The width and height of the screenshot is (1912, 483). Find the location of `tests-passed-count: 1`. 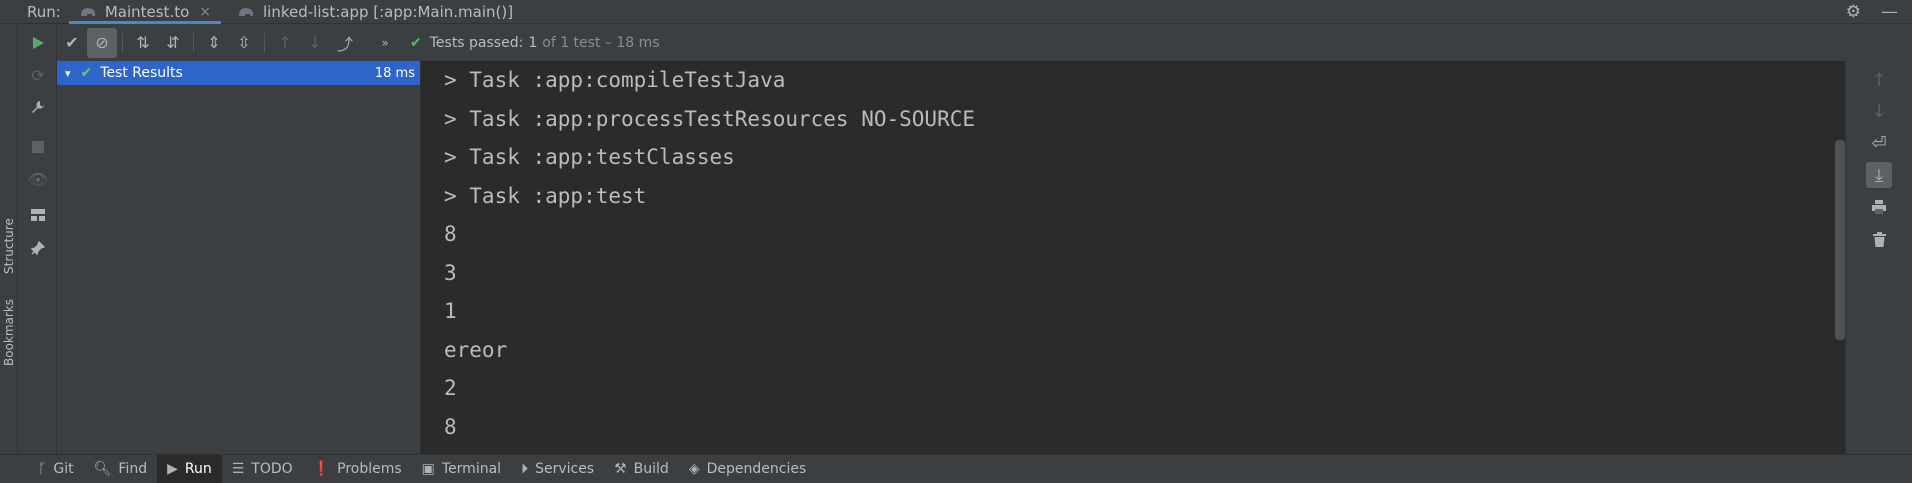

tests-passed-count: 1 is located at coordinates (533, 42).